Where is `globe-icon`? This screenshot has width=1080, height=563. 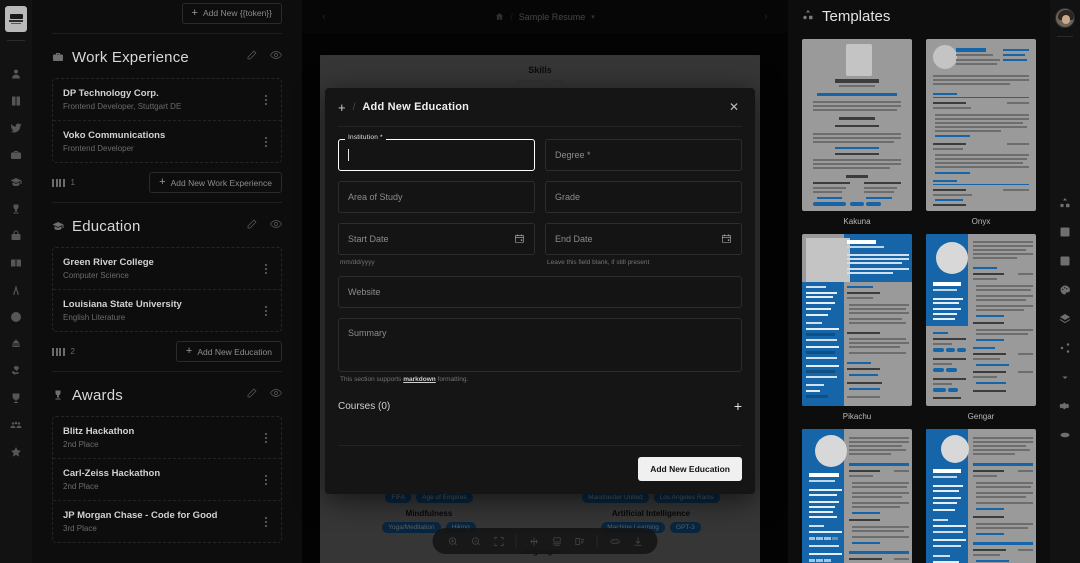 globe-icon is located at coordinates (16, 317).